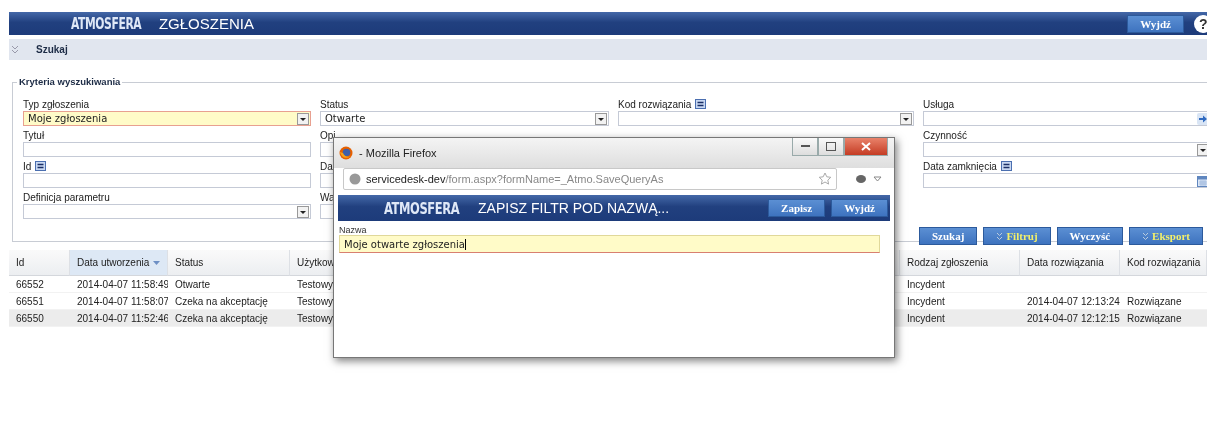  What do you see at coordinates (877, 179) in the screenshot?
I see `menu-arrow-icon` at bounding box center [877, 179].